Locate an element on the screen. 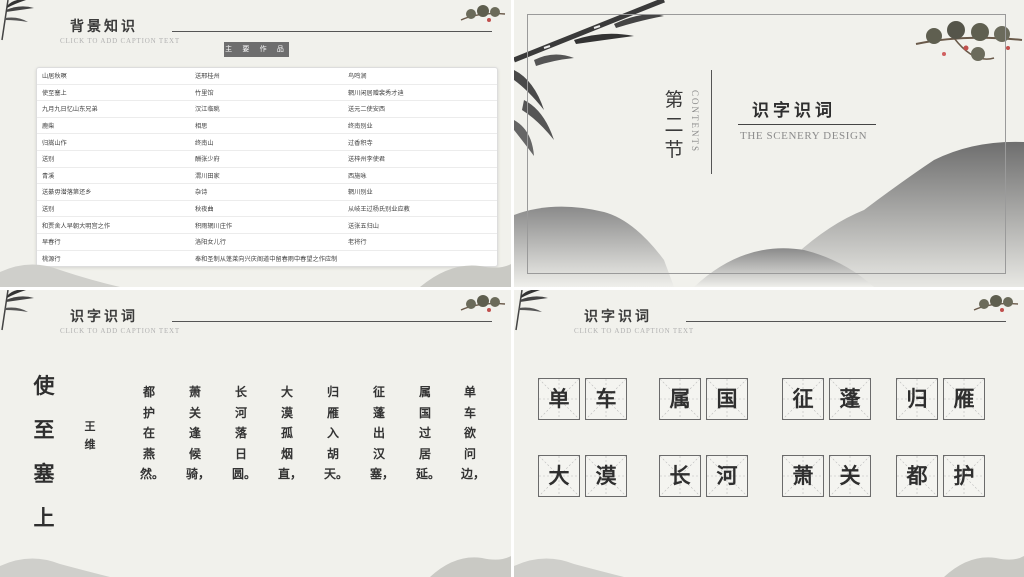 The width and height of the screenshot is (1024, 577). table-cell: 送綦毋潜落第还乡 is located at coordinates (113, 192).